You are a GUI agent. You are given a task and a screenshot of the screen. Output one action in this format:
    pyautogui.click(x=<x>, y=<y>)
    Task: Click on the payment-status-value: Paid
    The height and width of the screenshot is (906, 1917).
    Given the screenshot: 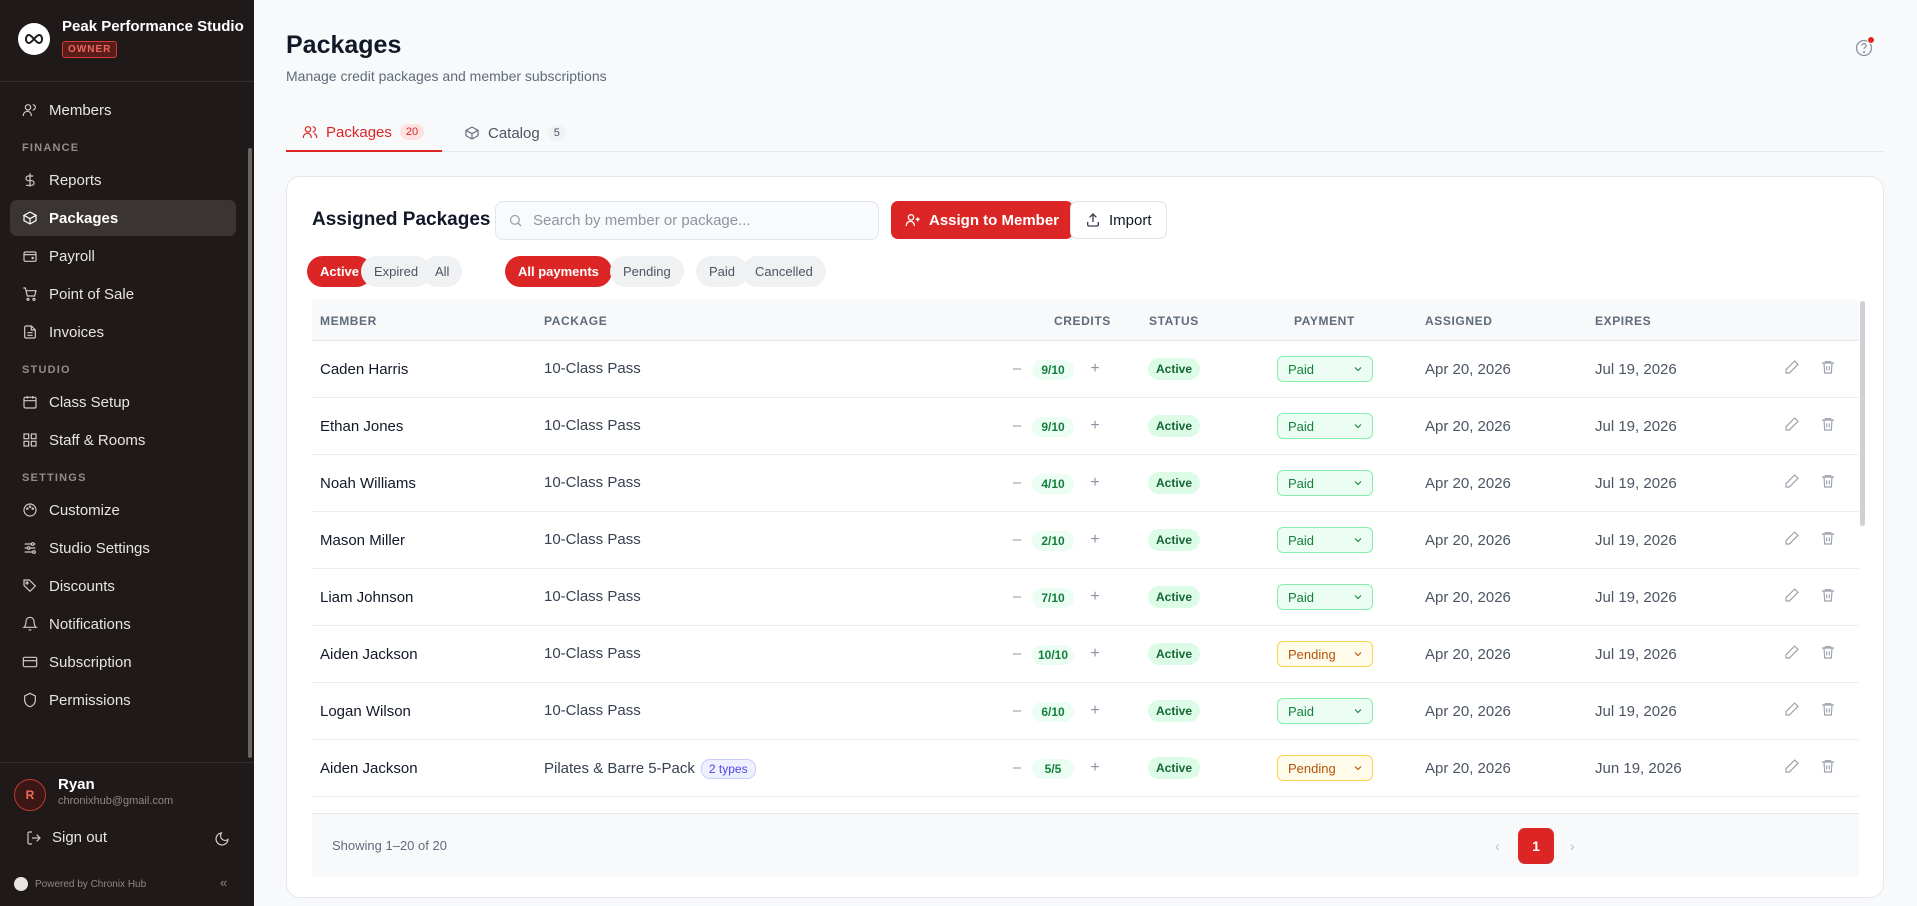 What is the action you would take?
    pyautogui.click(x=1301, y=369)
    